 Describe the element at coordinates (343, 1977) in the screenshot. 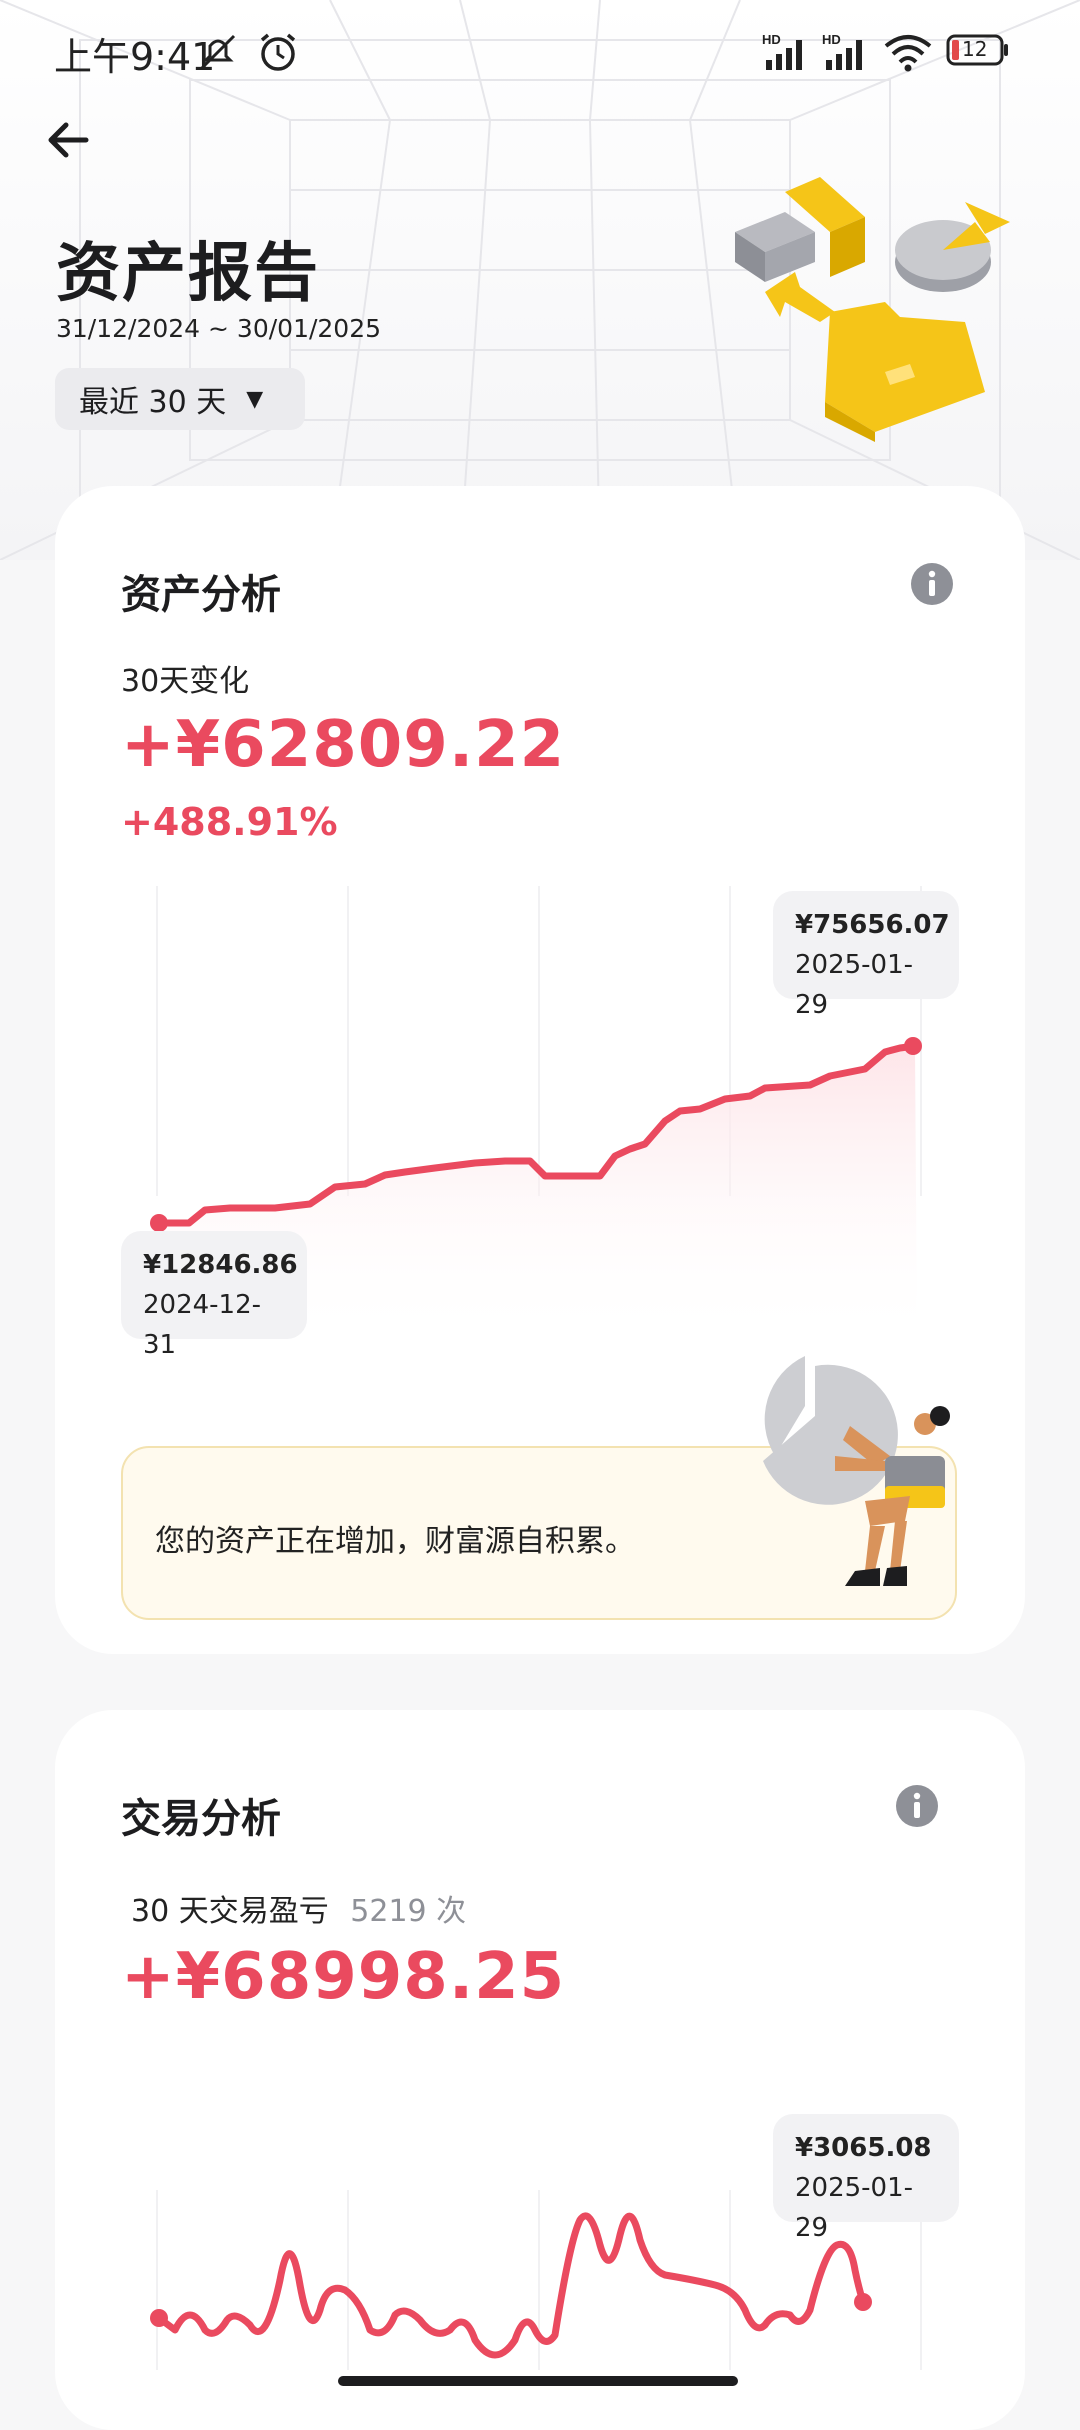

I see `pnl-value: +¥68998.25` at that location.